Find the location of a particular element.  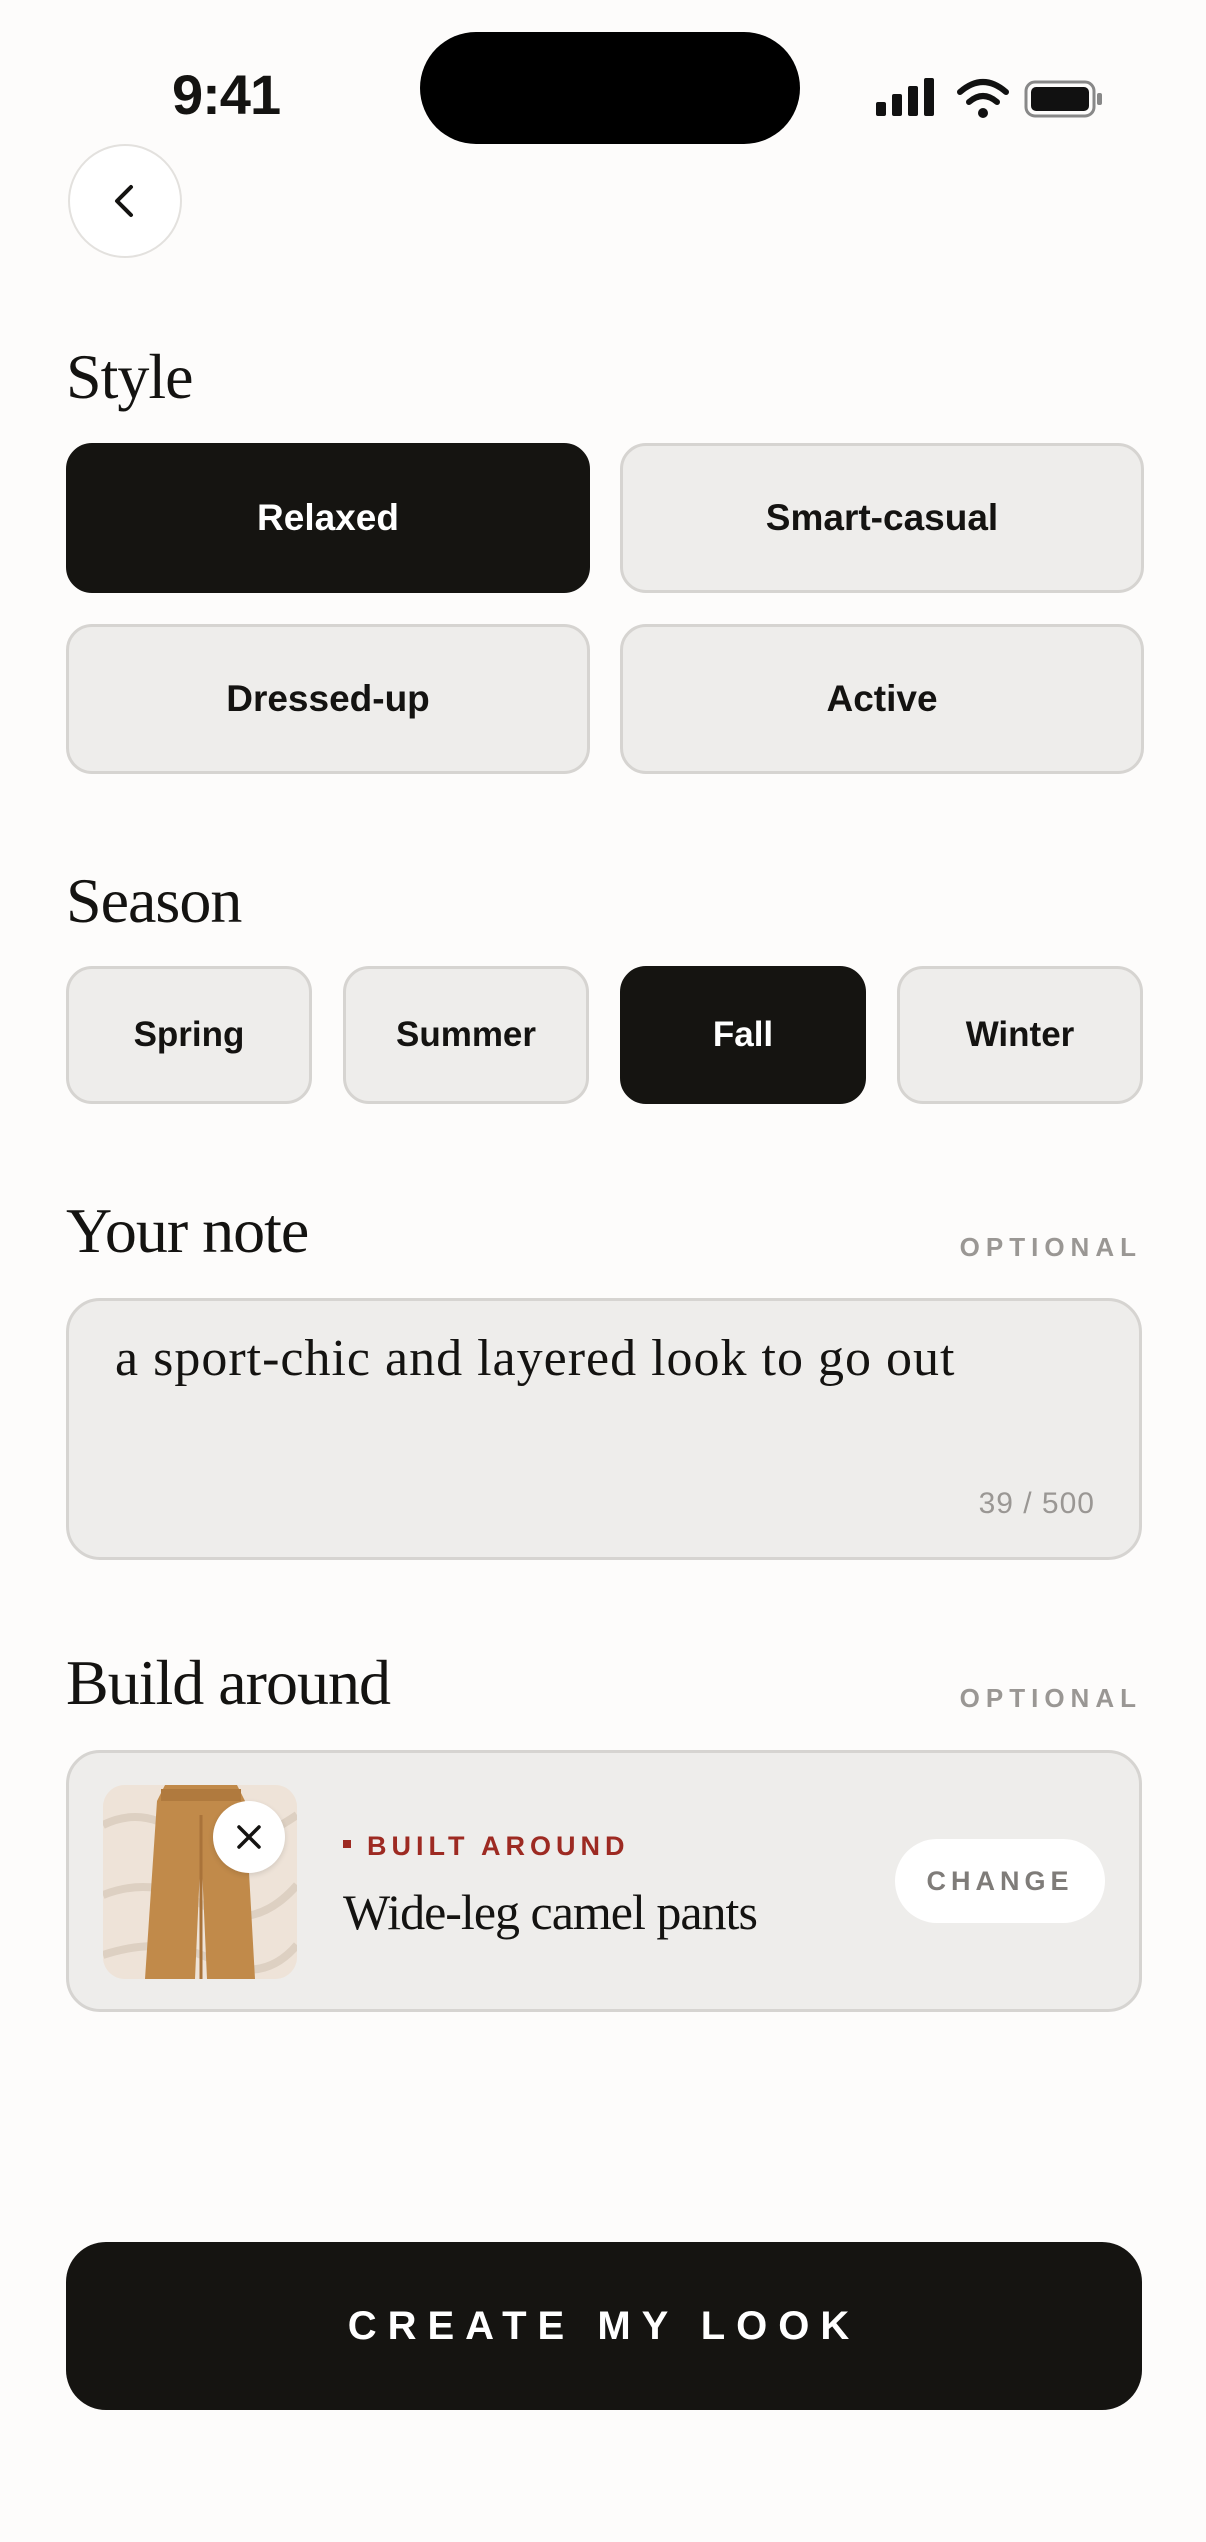

built-around-tag: BUILT AROUND is located at coordinates (486, 1846).